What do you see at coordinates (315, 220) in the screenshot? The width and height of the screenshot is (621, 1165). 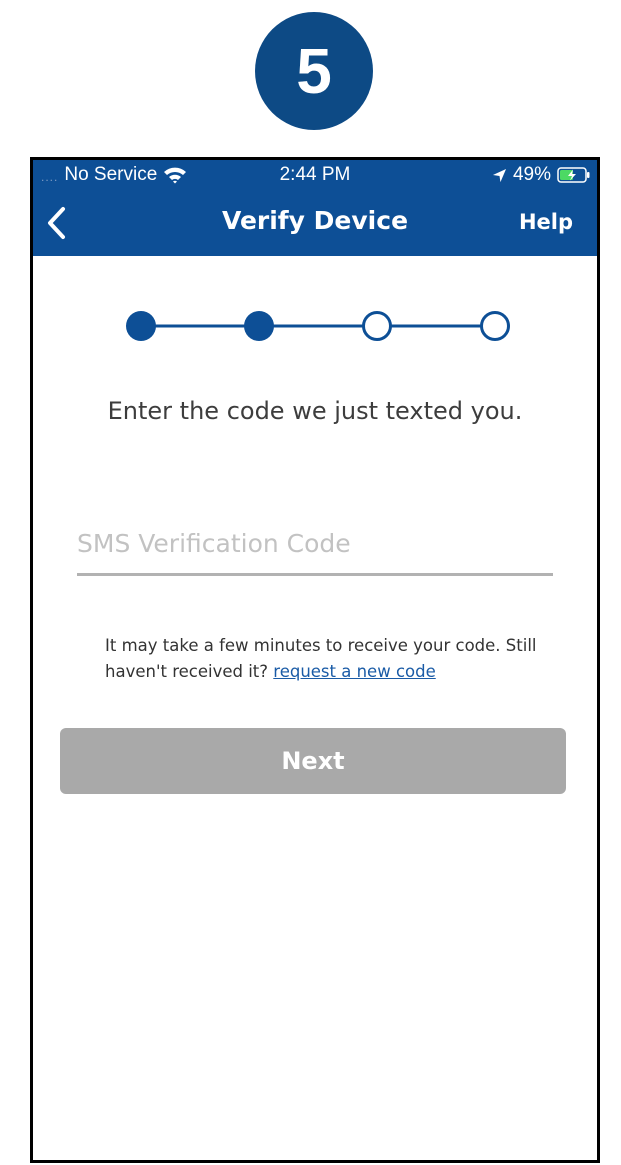 I see `page-title: Verify Device` at bounding box center [315, 220].